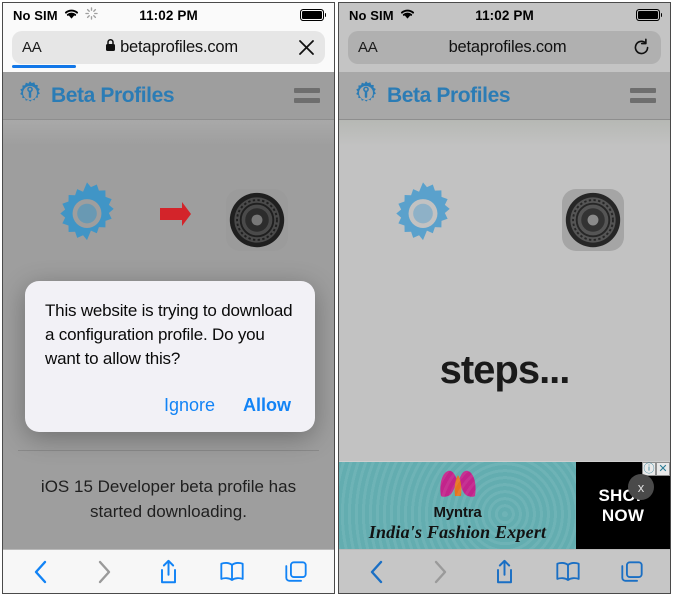 The width and height of the screenshot is (675, 596). I want to click on allow-button: Allow, so click(267, 405).